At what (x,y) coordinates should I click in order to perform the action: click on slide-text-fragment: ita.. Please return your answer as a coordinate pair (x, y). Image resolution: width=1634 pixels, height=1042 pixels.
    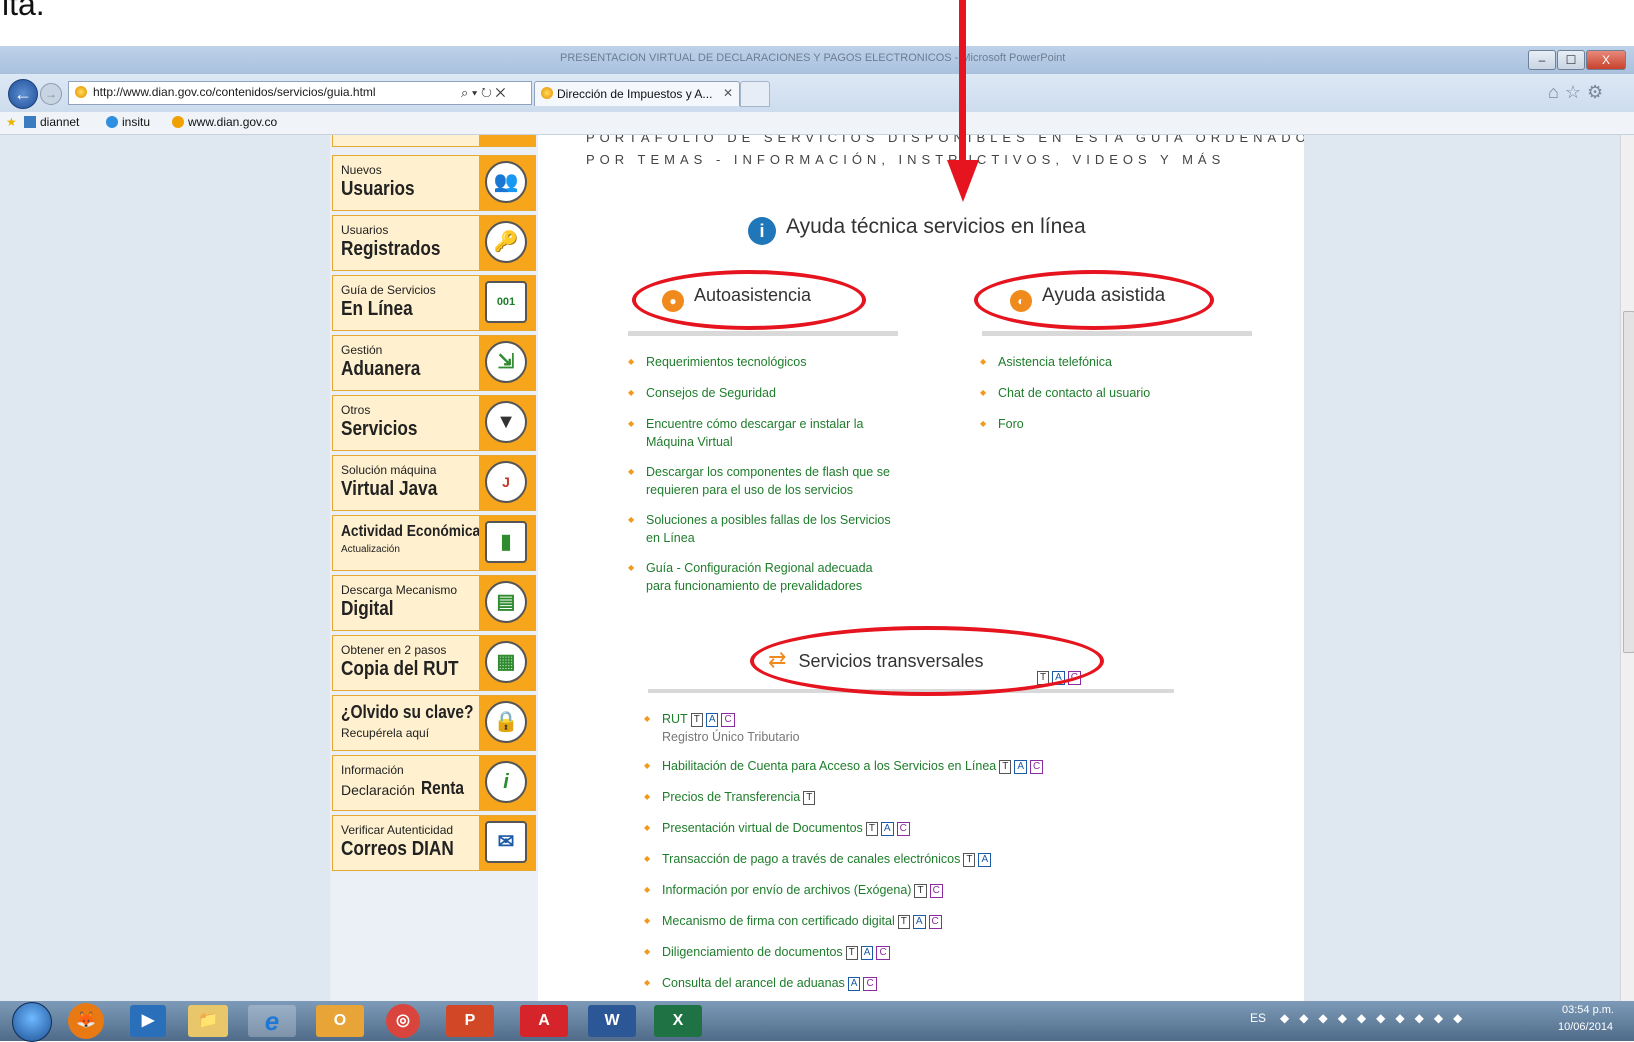
    Looking at the image, I should click on (23, 11).